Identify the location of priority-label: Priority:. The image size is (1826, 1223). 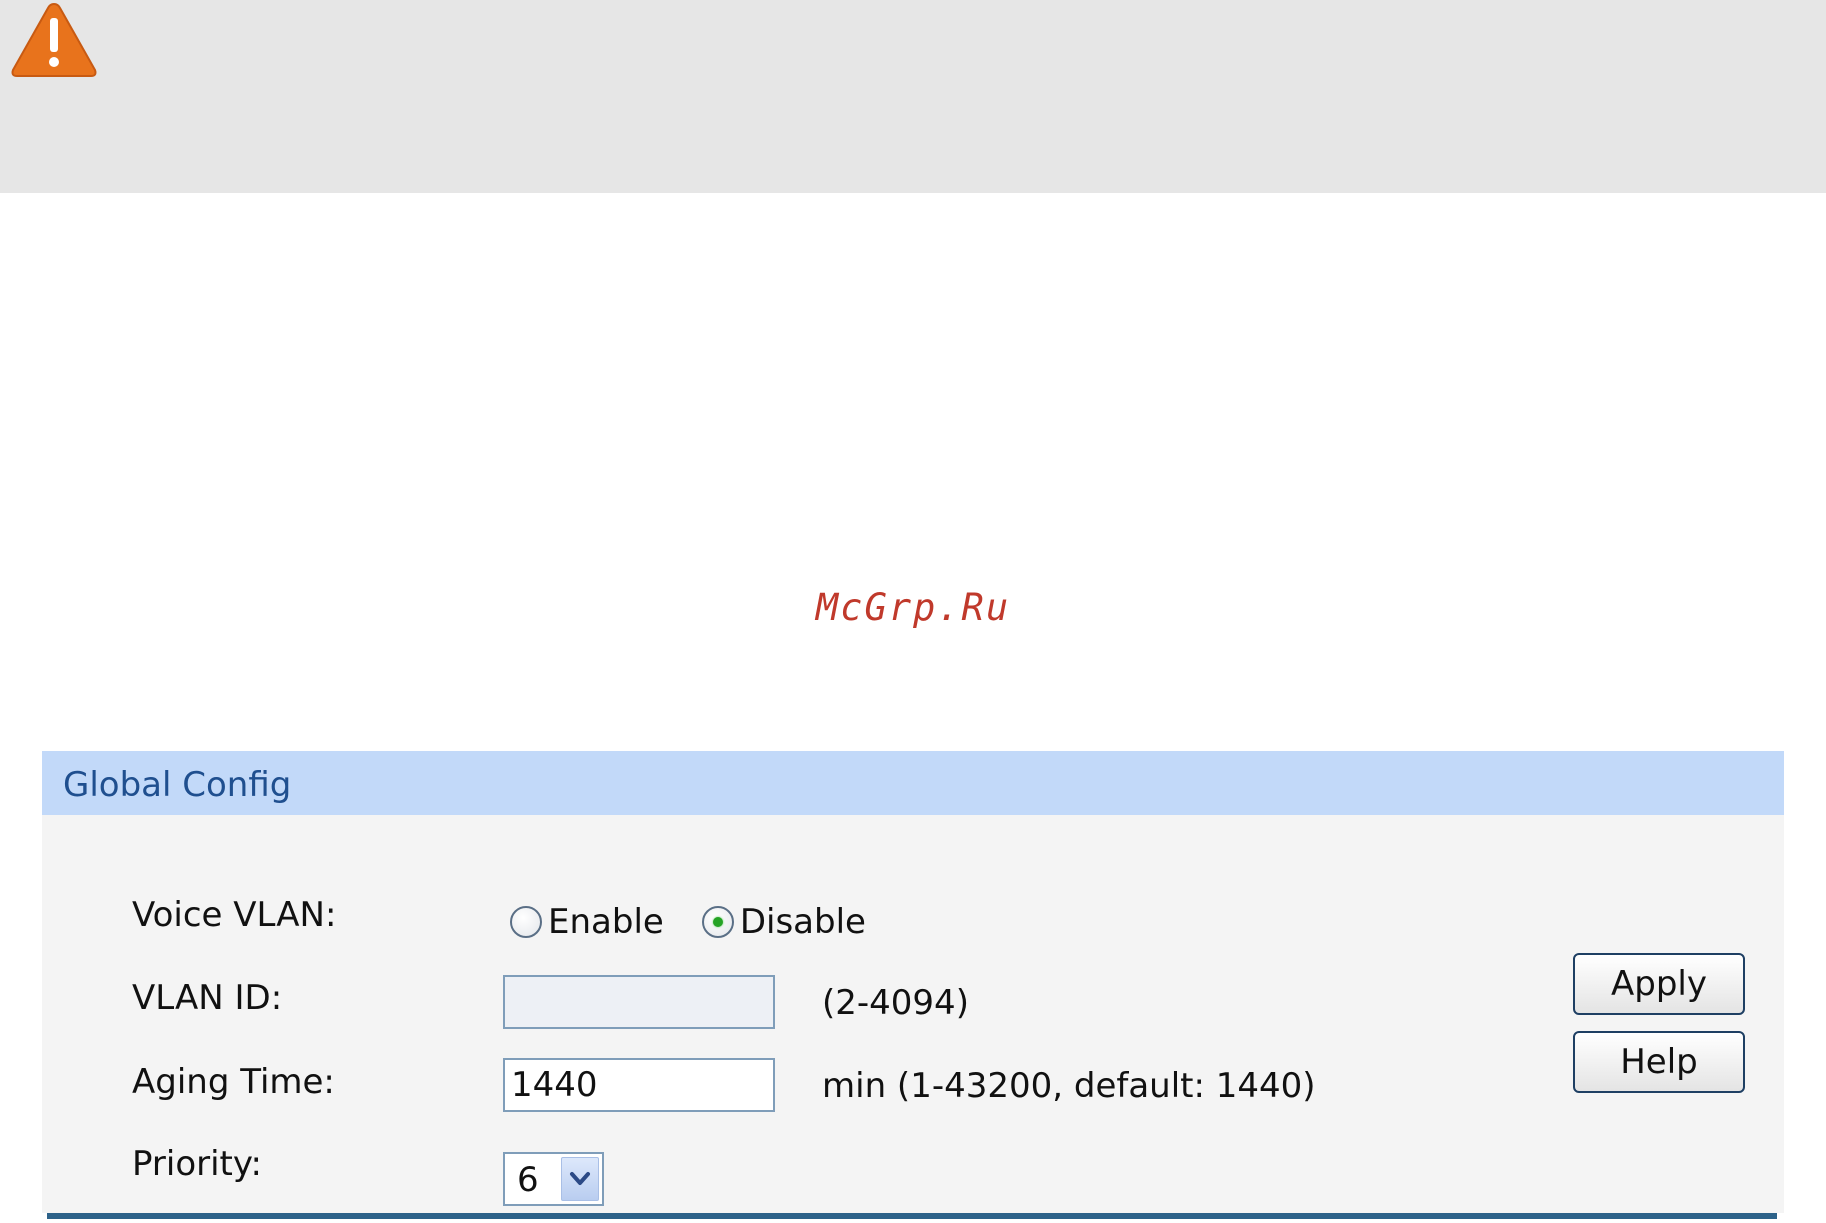
(197, 1164).